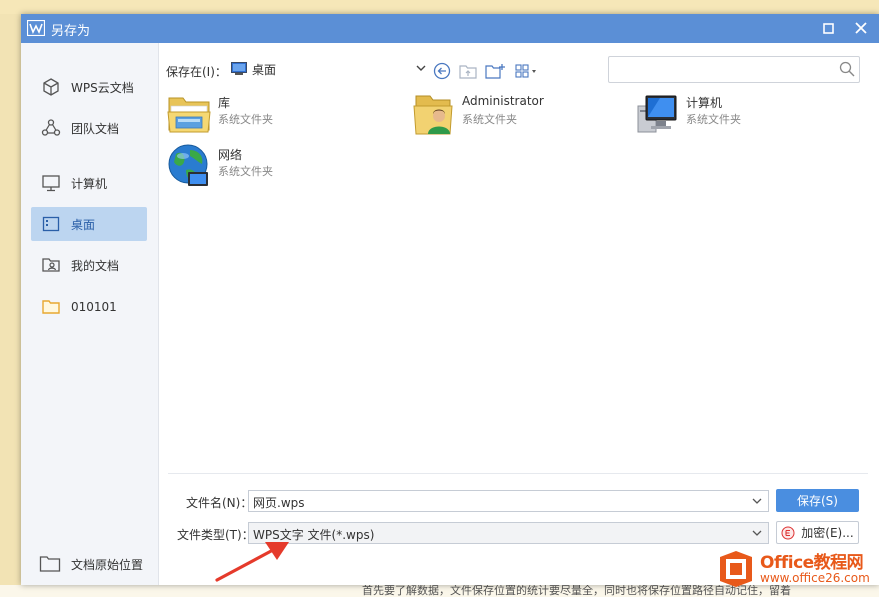  I want to click on search-icon, so click(847, 69).